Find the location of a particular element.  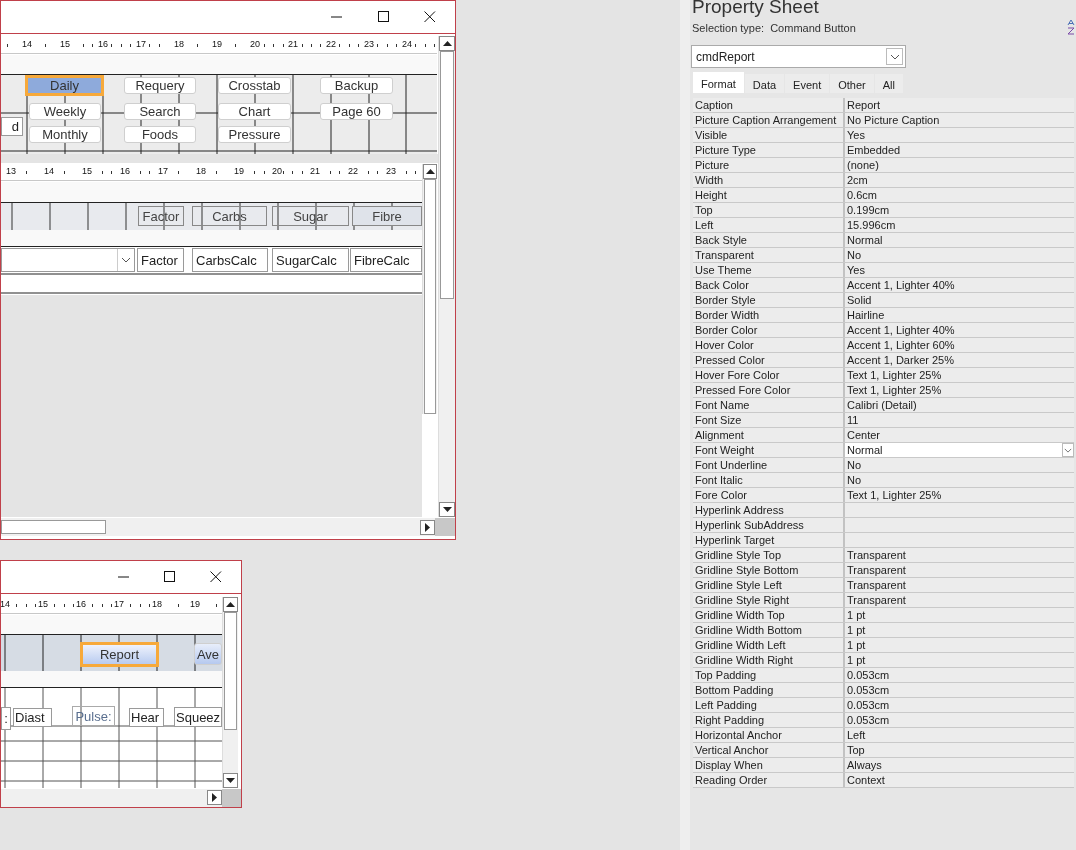

property-name: Gridline Width Right is located at coordinates (769, 660).